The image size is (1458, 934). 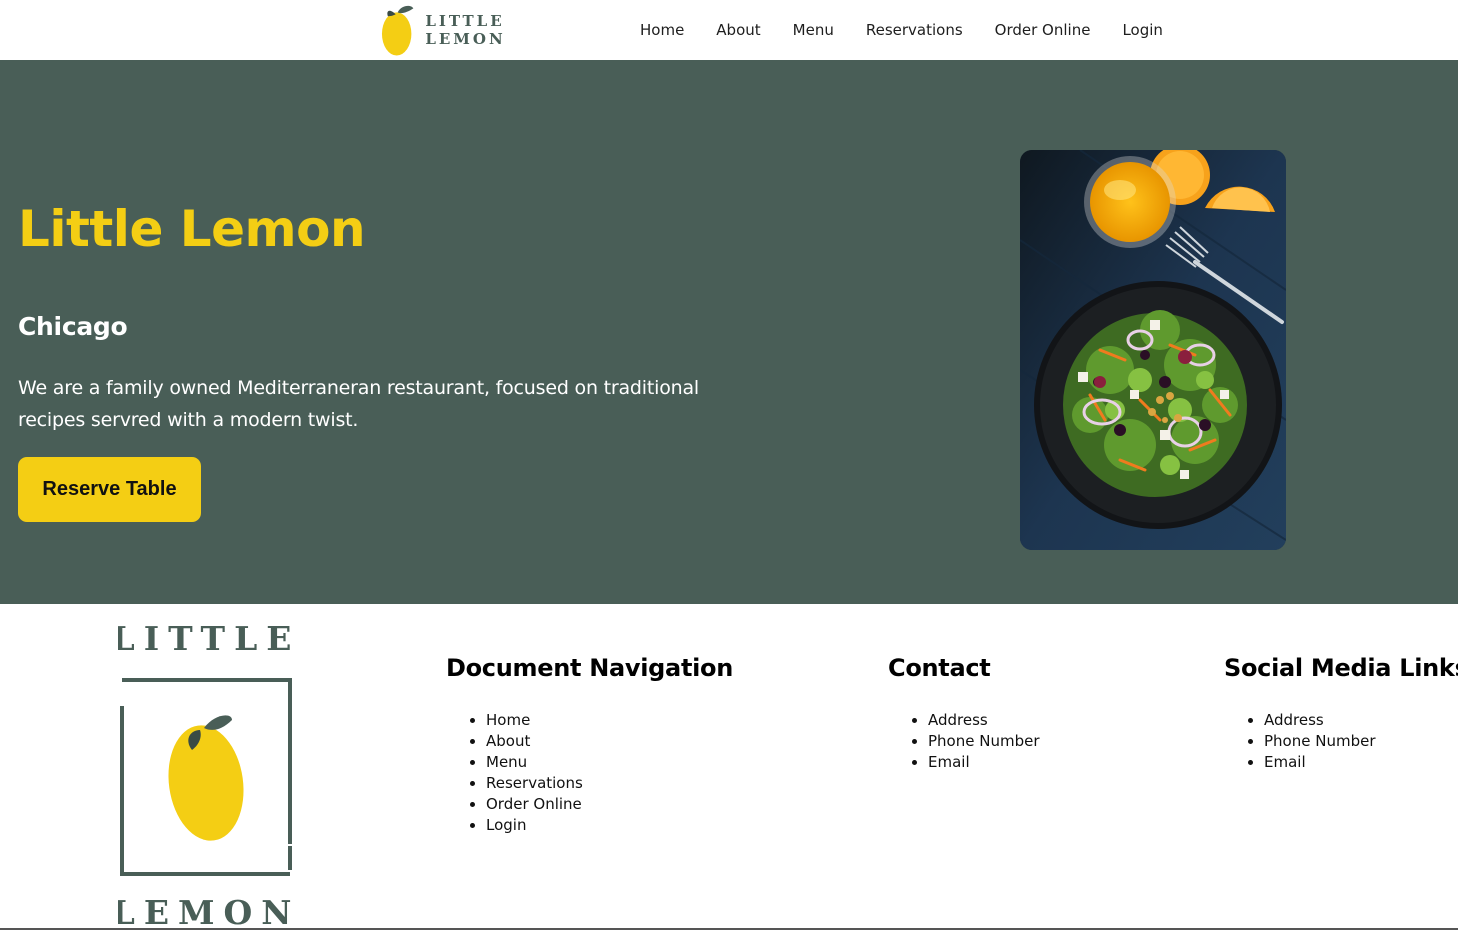 I want to click on header-logo: LITTLE LEMON, so click(x=485, y=30).